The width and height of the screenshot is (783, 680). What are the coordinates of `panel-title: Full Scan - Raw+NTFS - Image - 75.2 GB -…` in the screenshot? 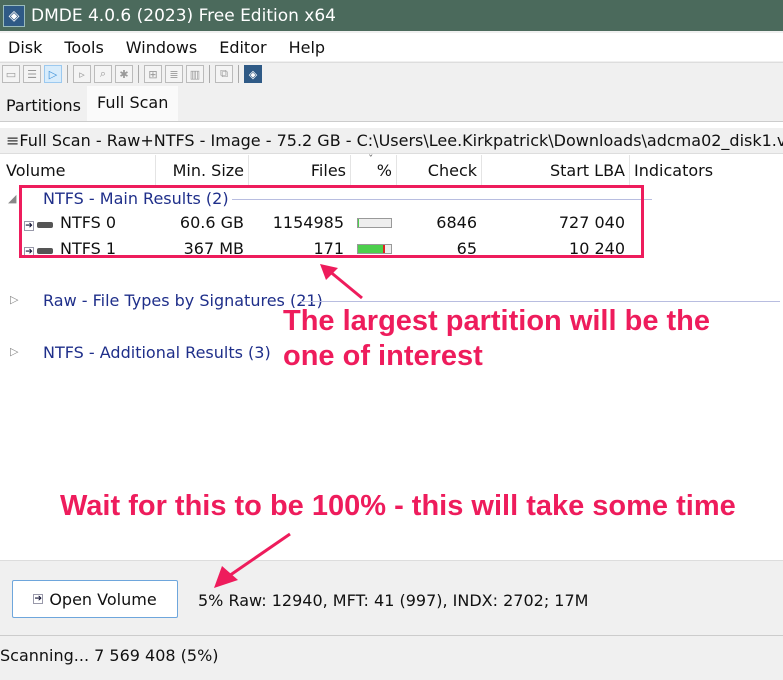 It's located at (401, 140).